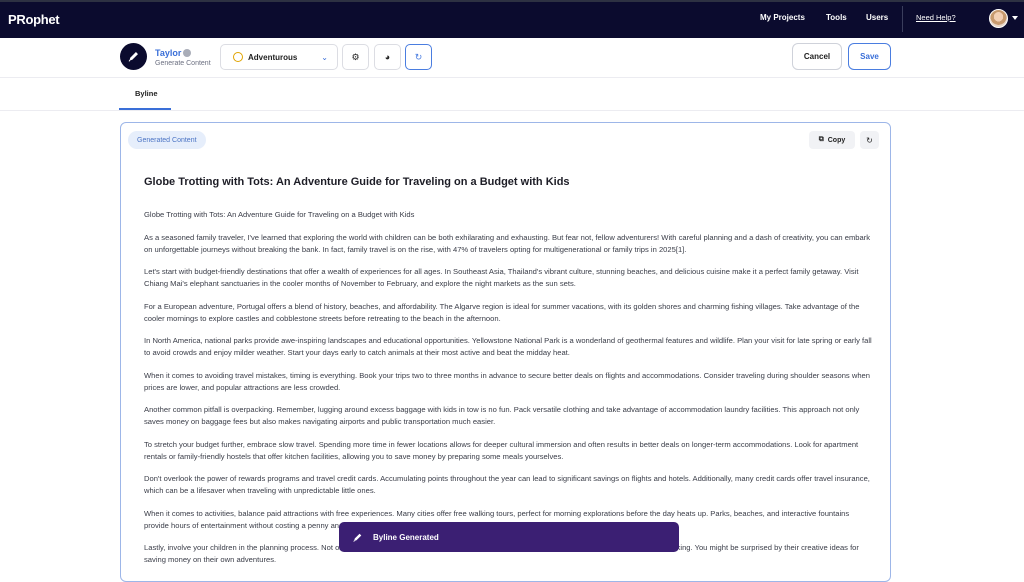 This screenshot has width=1024, height=582. I want to click on toast-message: Byline Generated, so click(406, 537).